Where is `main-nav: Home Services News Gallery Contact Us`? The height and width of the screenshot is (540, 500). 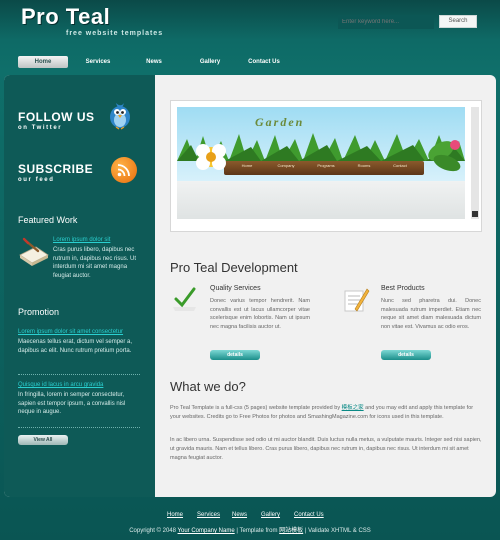
main-nav: Home Services News Gallery Contact Us is located at coordinates (250, 62).